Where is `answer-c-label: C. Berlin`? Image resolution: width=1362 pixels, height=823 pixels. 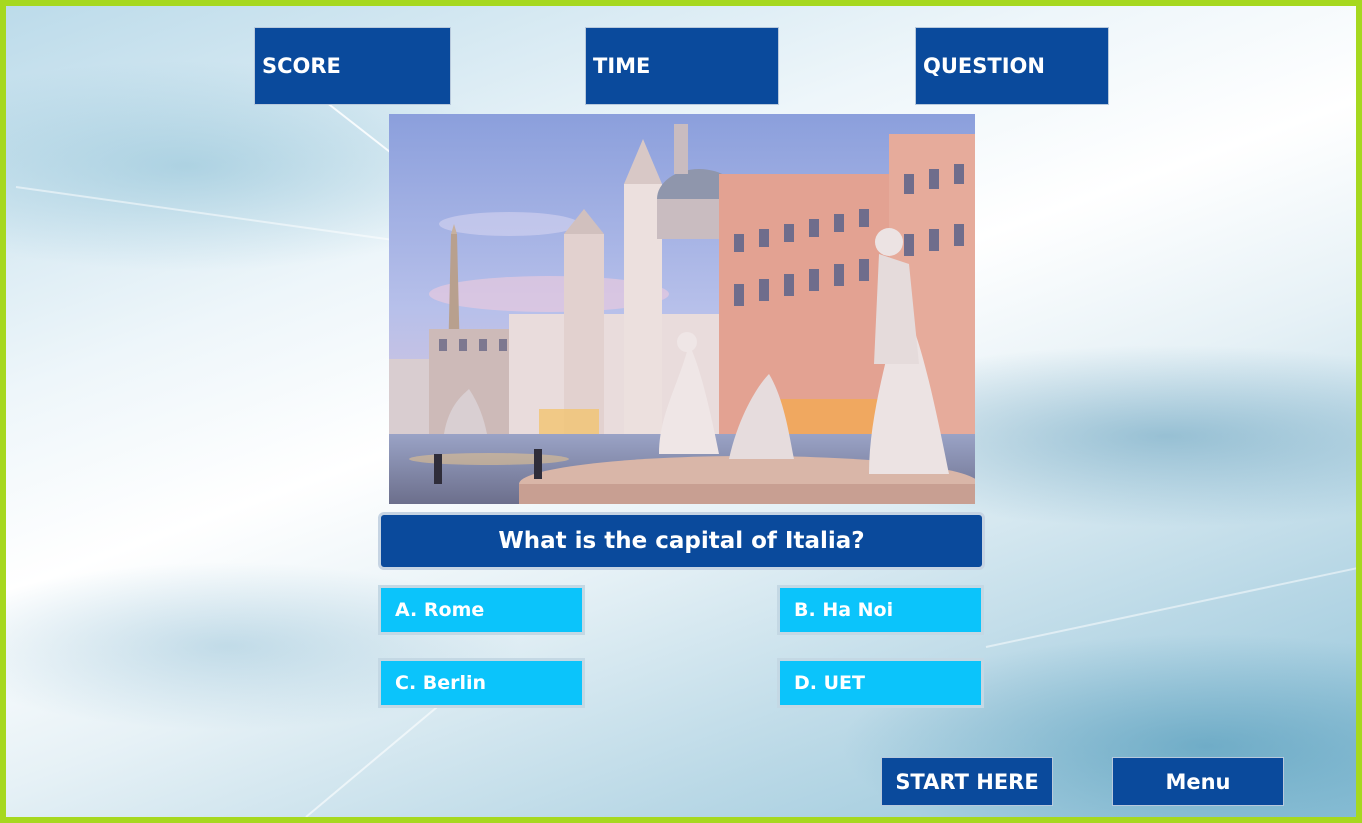 answer-c-label: C. Berlin is located at coordinates (441, 683).